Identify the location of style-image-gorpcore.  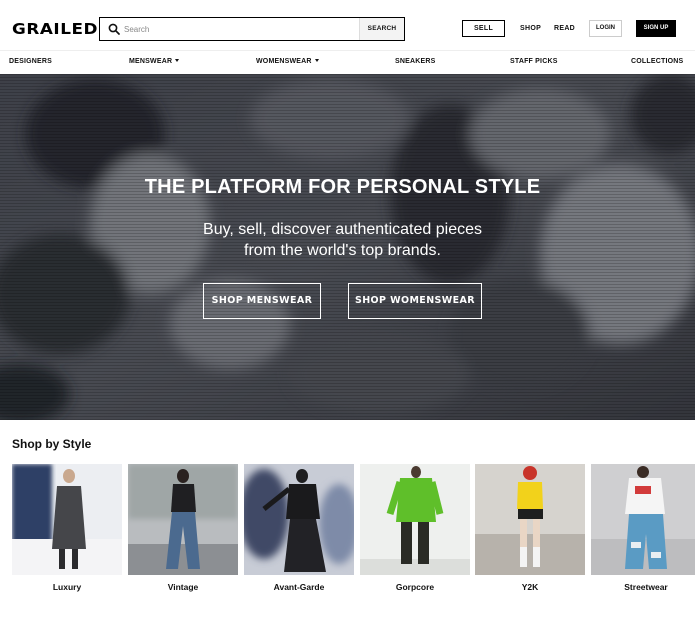
(415, 519).